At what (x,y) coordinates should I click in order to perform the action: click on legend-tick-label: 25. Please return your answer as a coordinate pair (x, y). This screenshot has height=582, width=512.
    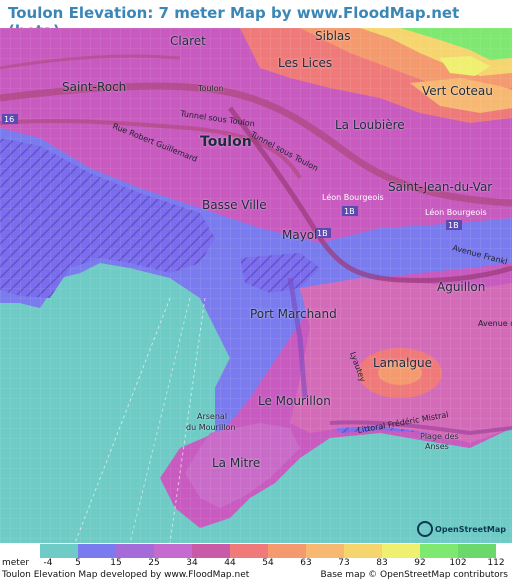
    Looking at the image, I should click on (154, 563).